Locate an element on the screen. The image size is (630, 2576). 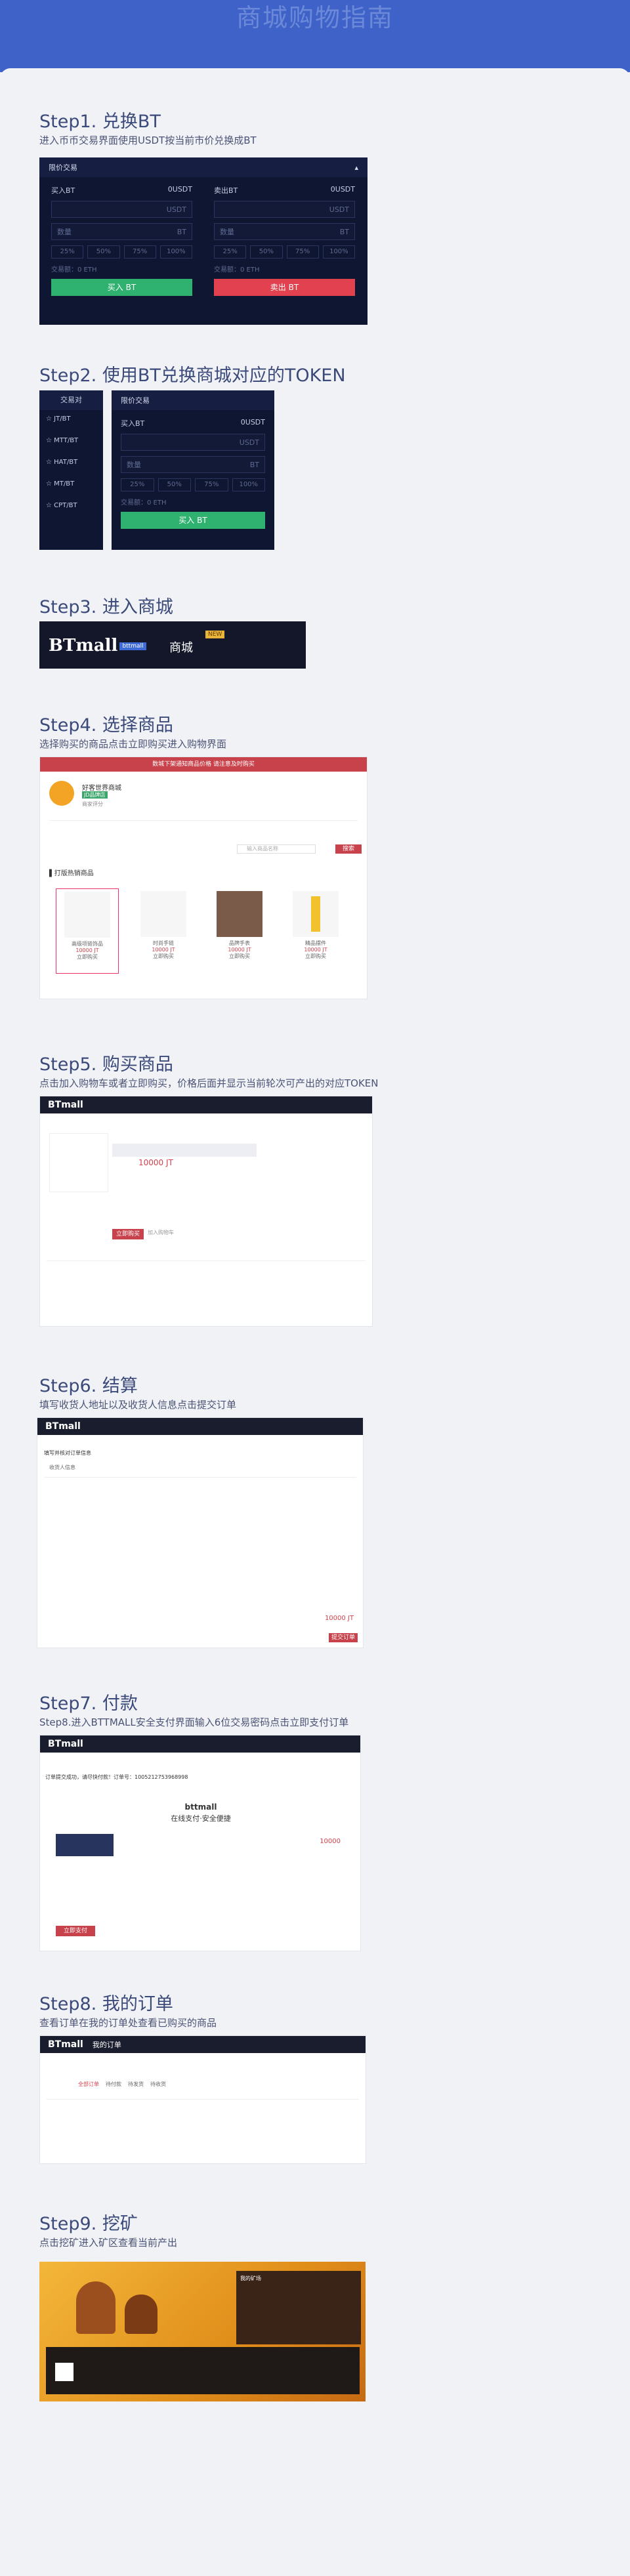
order-table is located at coordinates (203, 2125).